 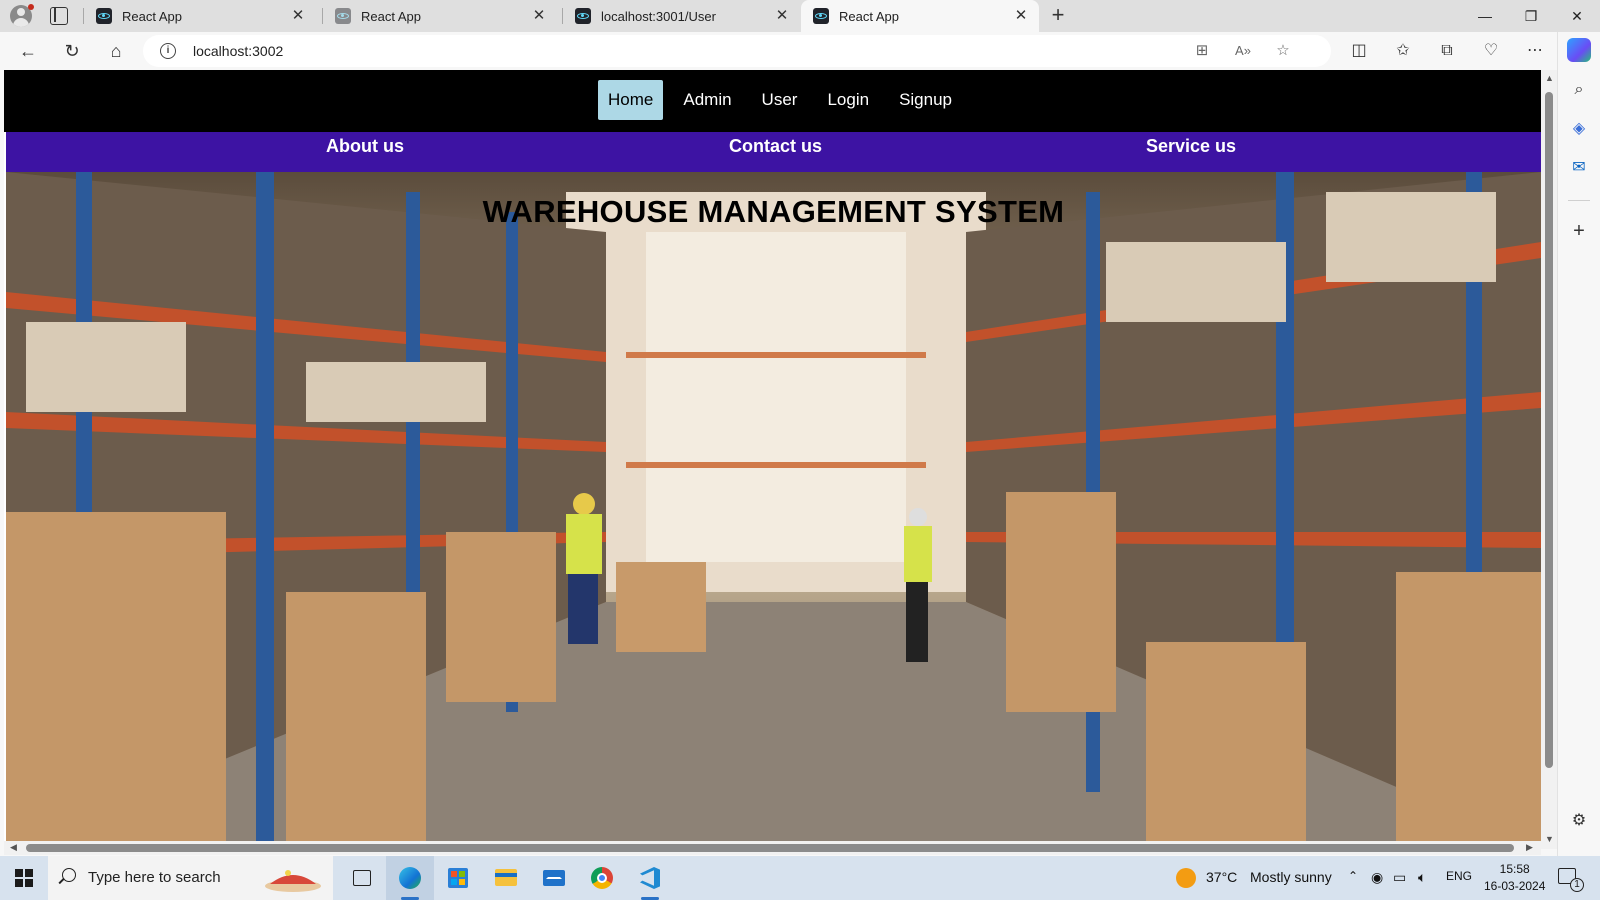 What do you see at coordinates (554, 878) in the screenshot?
I see `mail-icon` at bounding box center [554, 878].